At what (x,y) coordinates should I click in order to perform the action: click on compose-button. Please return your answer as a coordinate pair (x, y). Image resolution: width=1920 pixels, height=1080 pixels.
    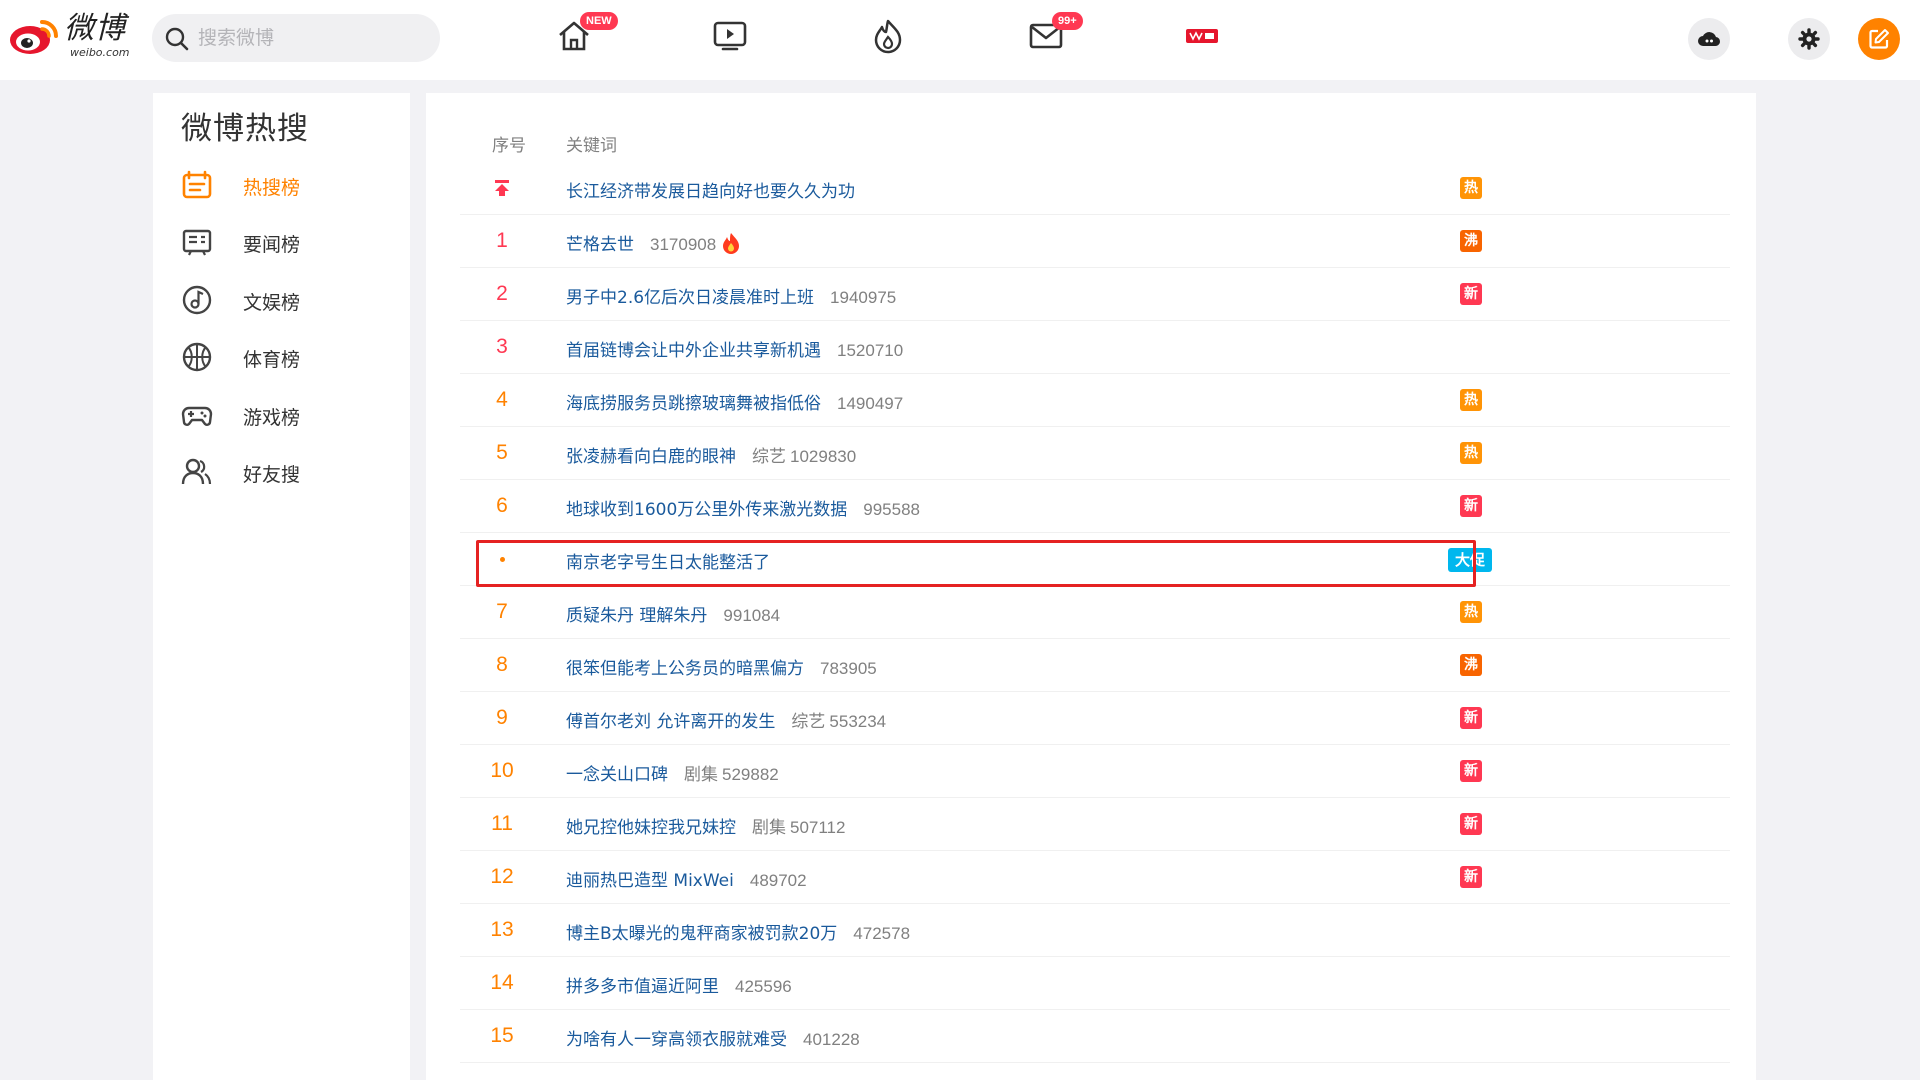
    Looking at the image, I should click on (1879, 39).